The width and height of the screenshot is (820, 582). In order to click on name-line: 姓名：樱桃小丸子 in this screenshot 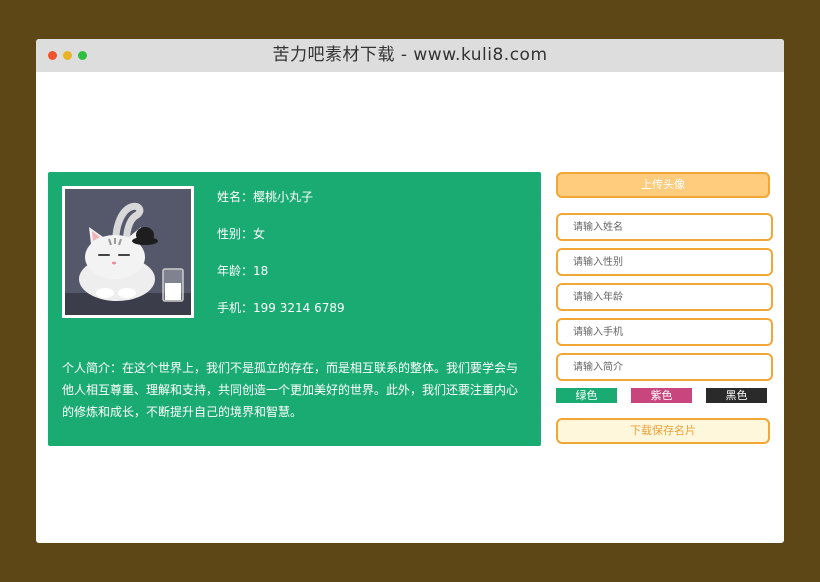, I will do `click(265, 197)`.